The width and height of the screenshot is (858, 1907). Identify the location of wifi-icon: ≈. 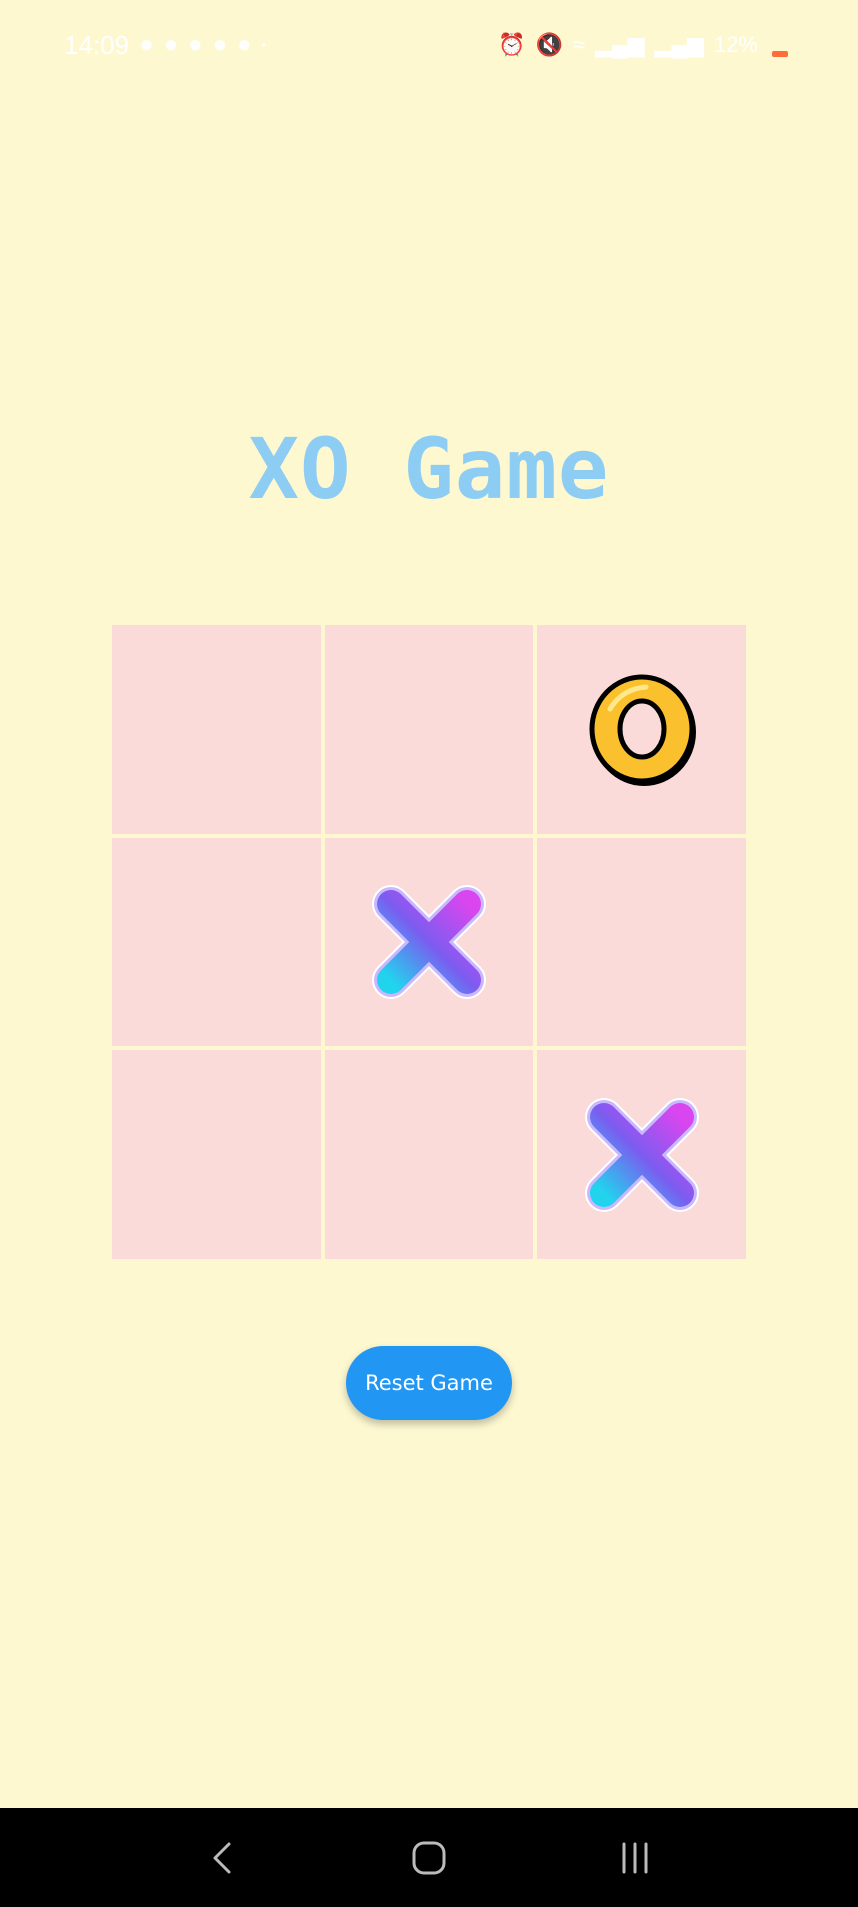
(579, 44).